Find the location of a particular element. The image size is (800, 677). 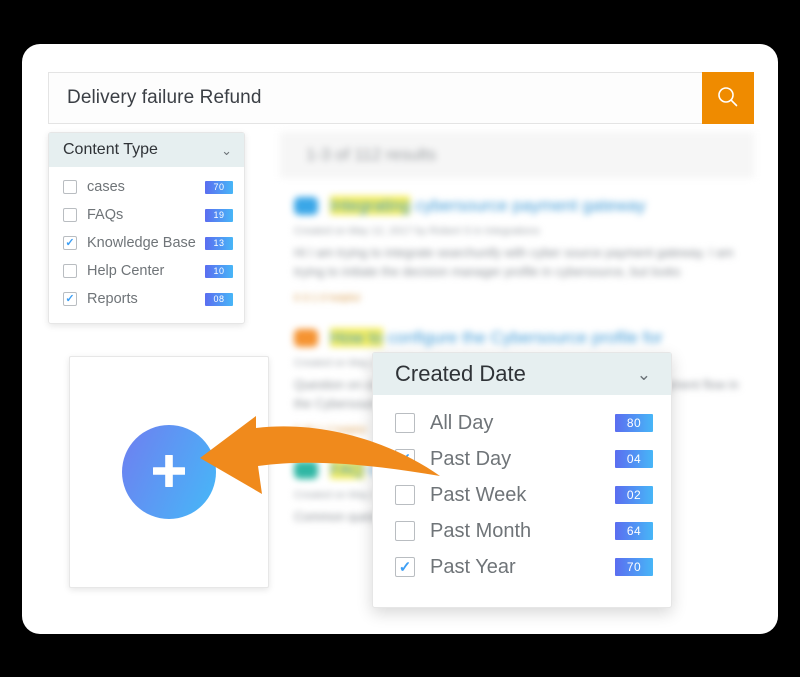

facet-count-past-day: 04 is located at coordinates (634, 459).